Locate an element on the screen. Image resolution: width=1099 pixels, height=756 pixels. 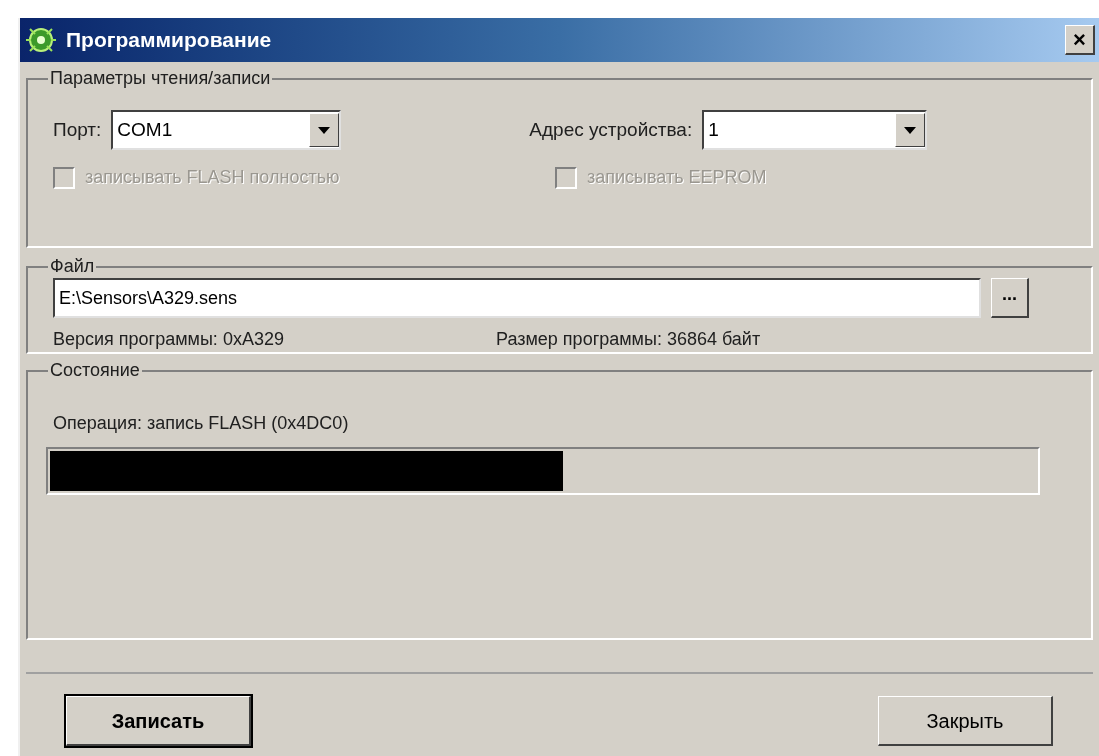
size-text: Размер программы: 36864 байт is located at coordinates (628, 339).